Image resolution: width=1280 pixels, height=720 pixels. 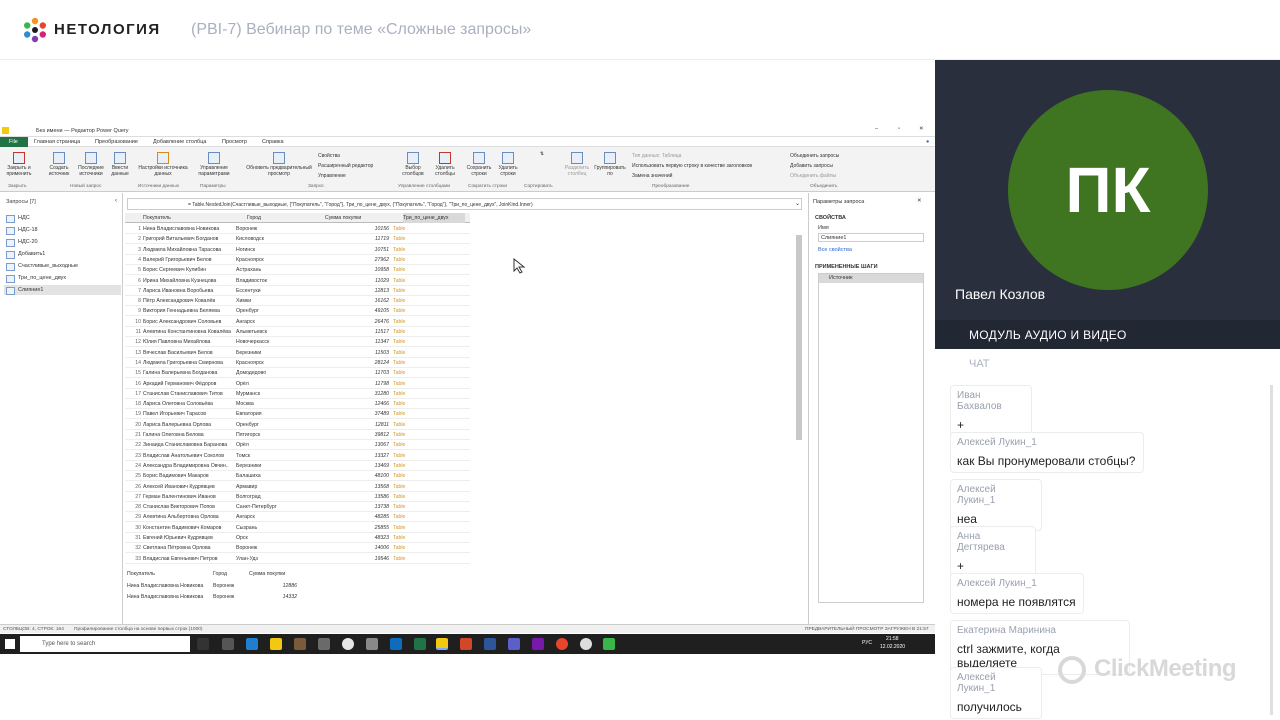 I want to click on combine-files-button: Объединить файлы, so click(x=814, y=176).